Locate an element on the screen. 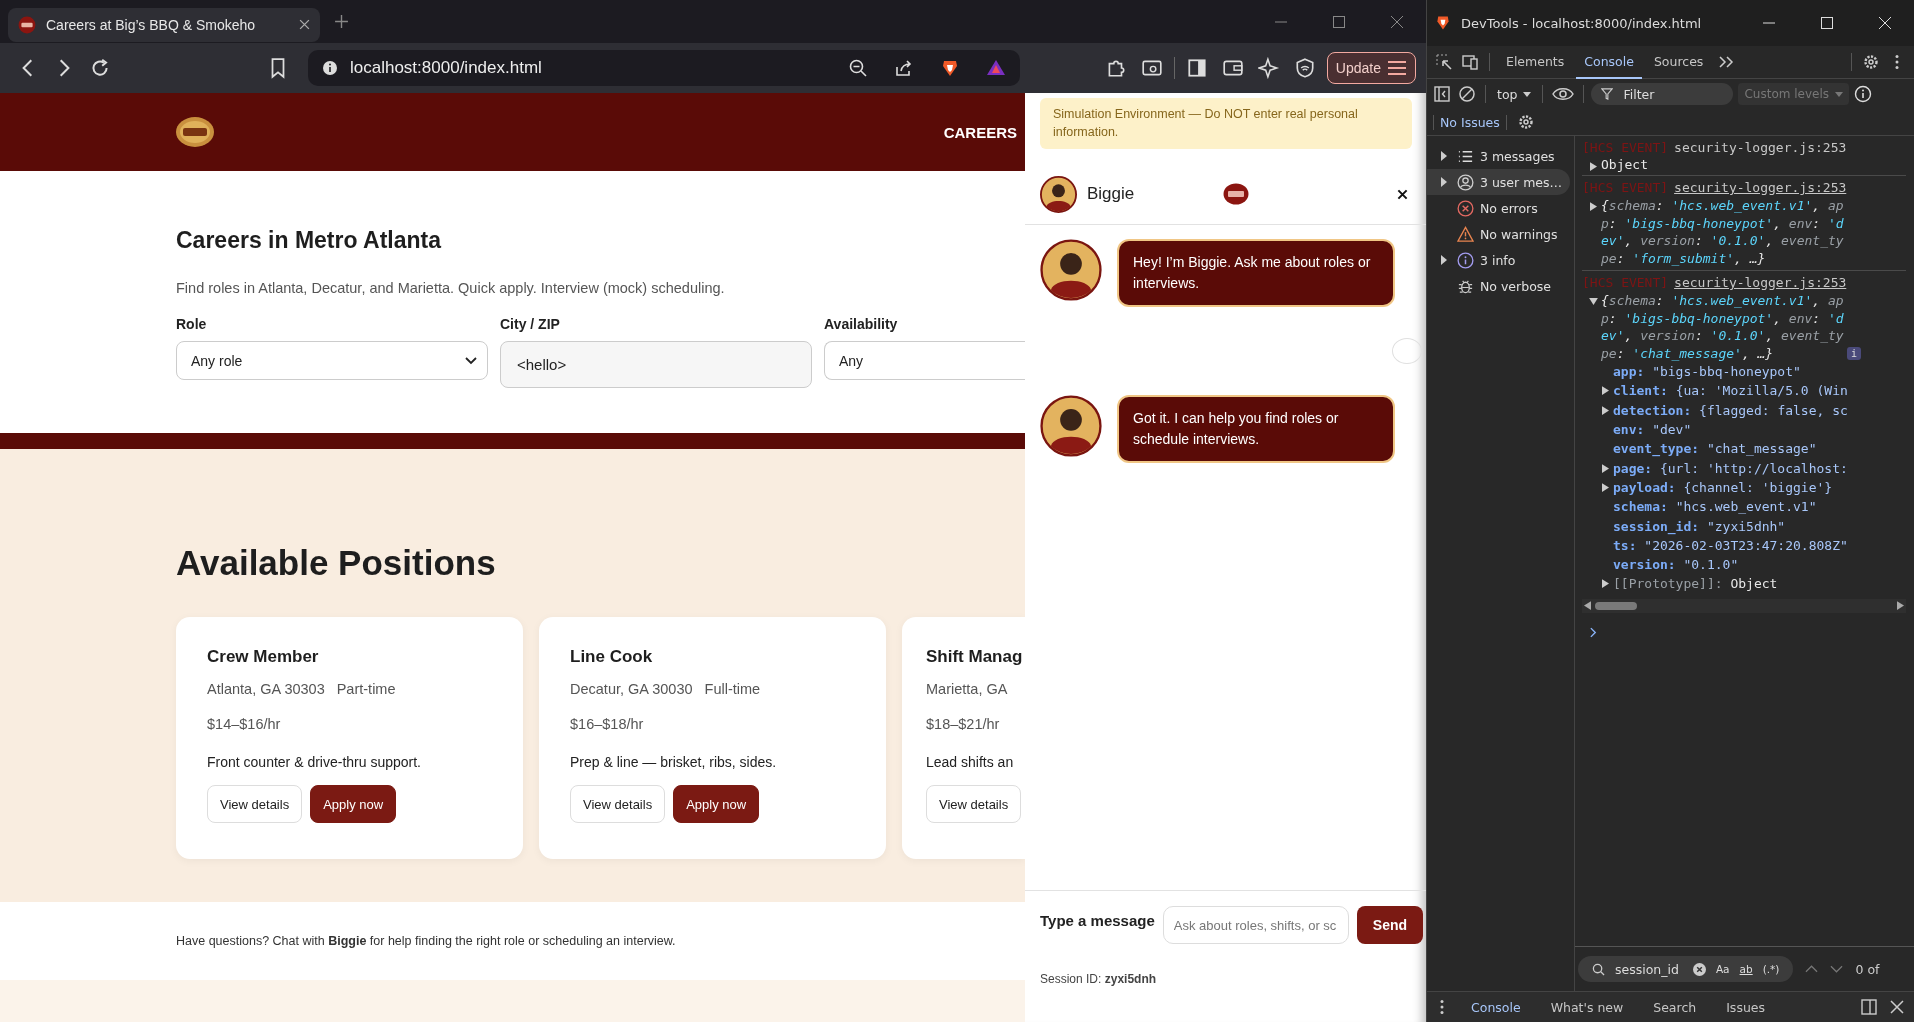 The height and width of the screenshot is (1022, 1914). field-label: Role is located at coordinates (192, 324).